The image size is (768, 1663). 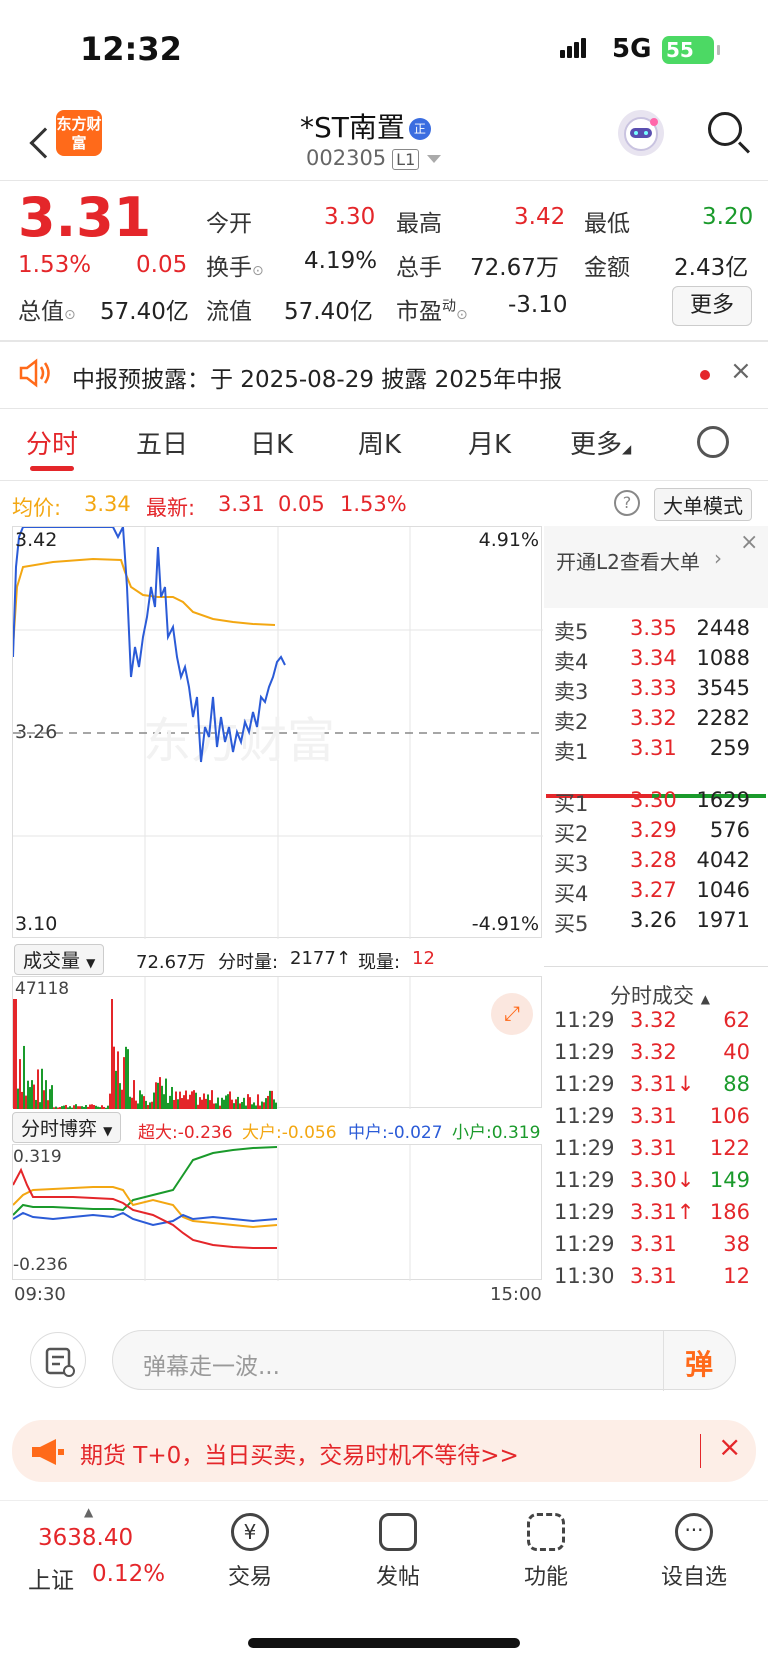 I want to click on expand-icon: ⤢, so click(x=512, y=1014).